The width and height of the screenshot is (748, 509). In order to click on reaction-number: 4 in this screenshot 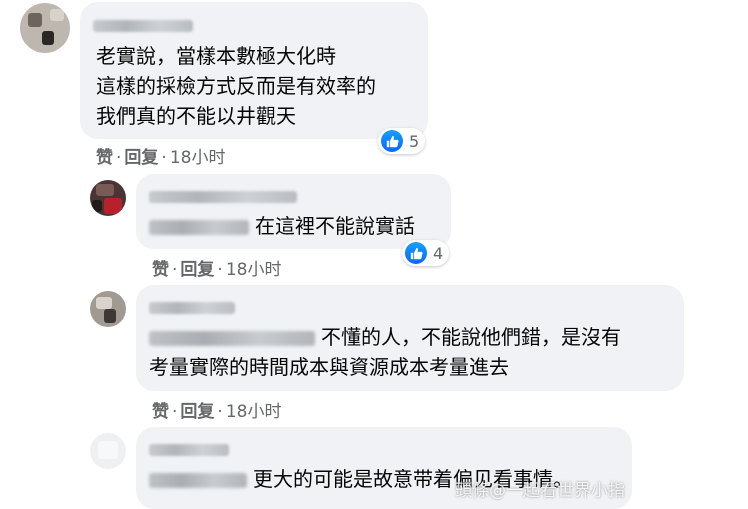, I will do `click(438, 253)`.